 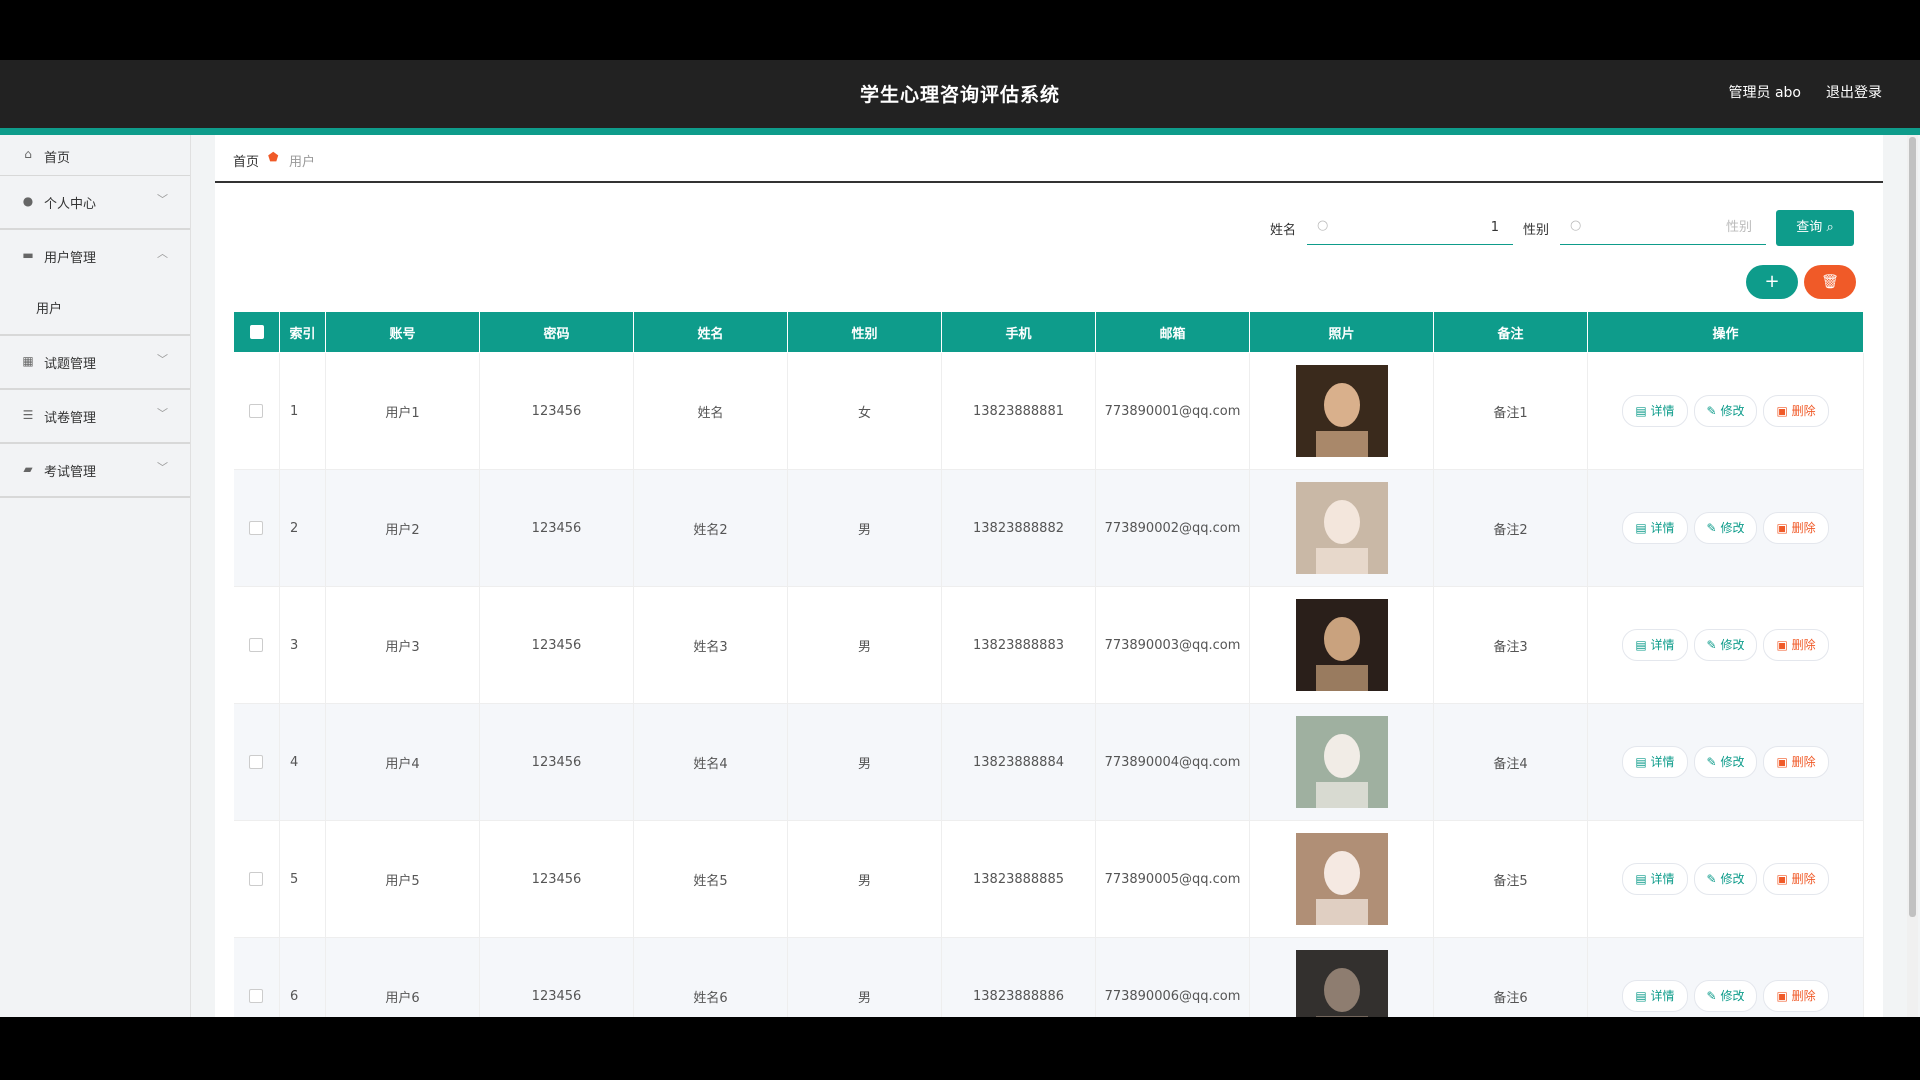 I want to click on cell-email: 773890003@qq.com, so click(x=1172, y=645).